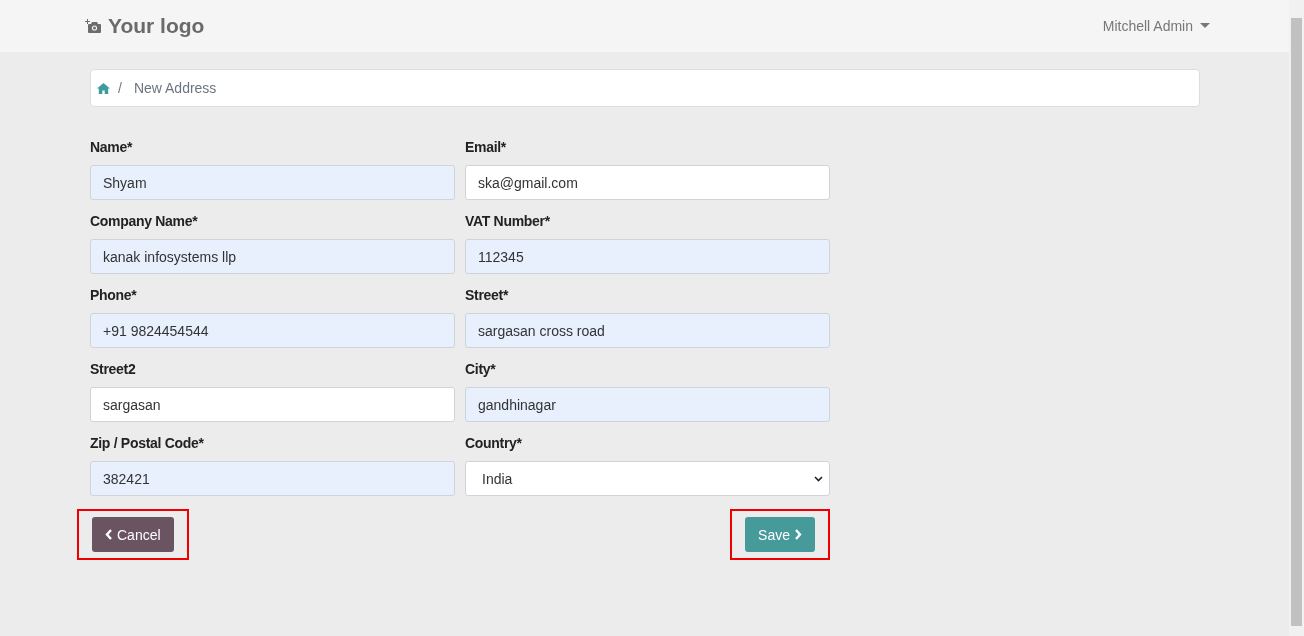  What do you see at coordinates (486, 147) in the screenshot?
I see `field-label: Email*` at bounding box center [486, 147].